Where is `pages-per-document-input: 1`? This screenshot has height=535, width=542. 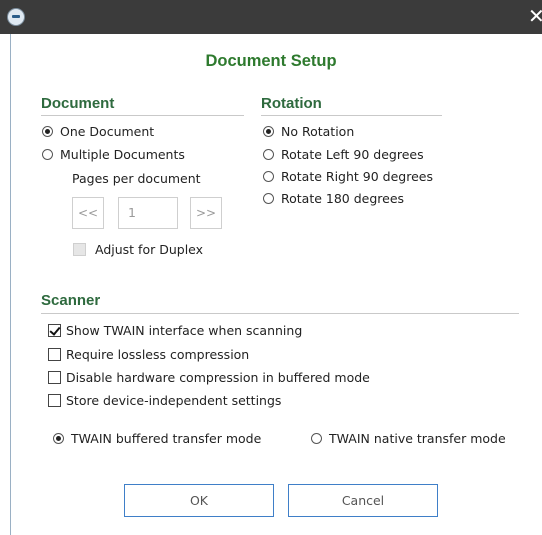
pages-per-document-input: 1 is located at coordinates (148, 213).